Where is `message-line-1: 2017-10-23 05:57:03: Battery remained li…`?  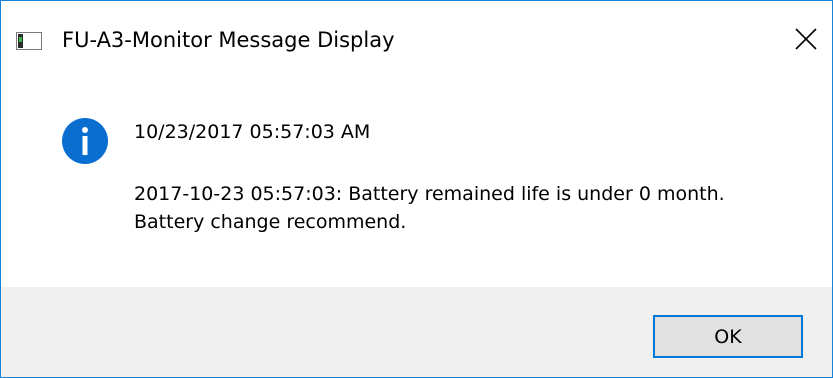 message-line-1: 2017-10-23 05:57:03: Battery remained li… is located at coordinates (429, 194).